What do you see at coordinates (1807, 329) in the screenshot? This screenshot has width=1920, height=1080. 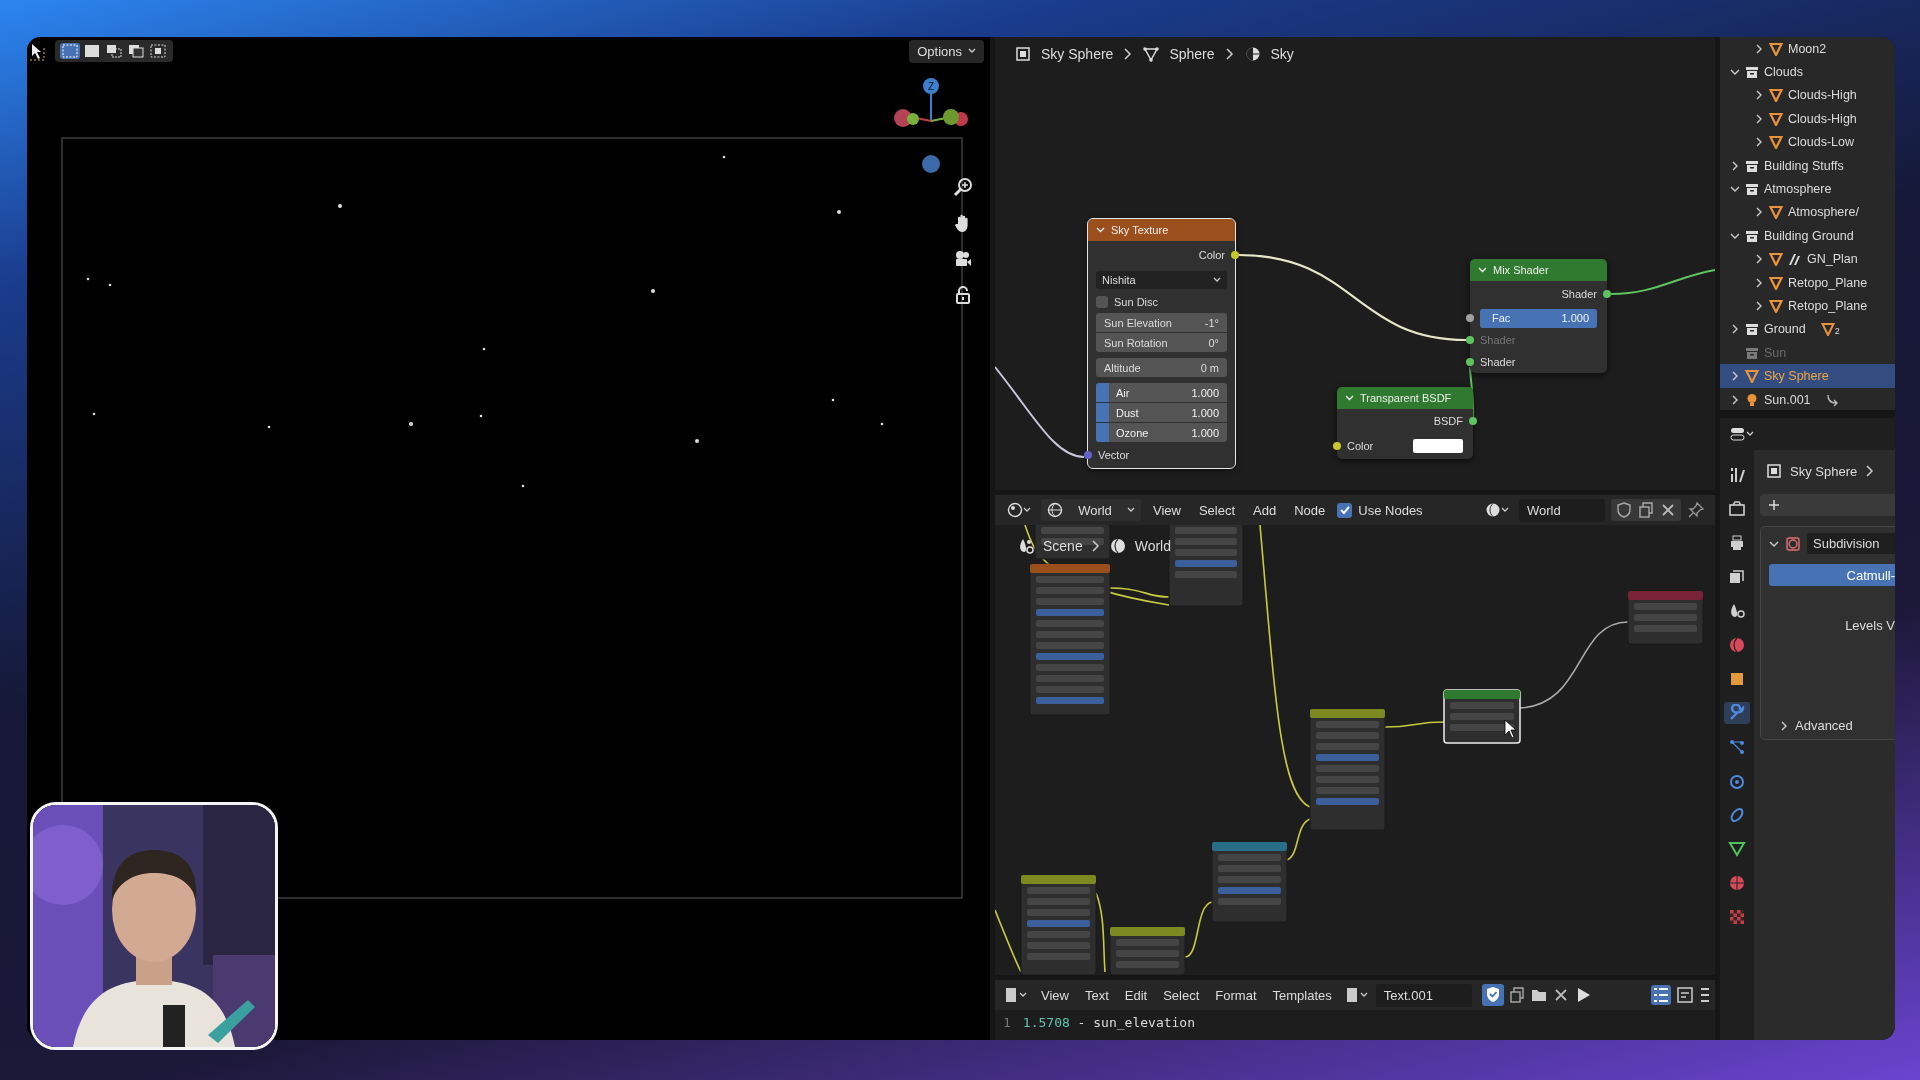 I see `outliner-item: Ground 2` at bounding box center [1807, 329].